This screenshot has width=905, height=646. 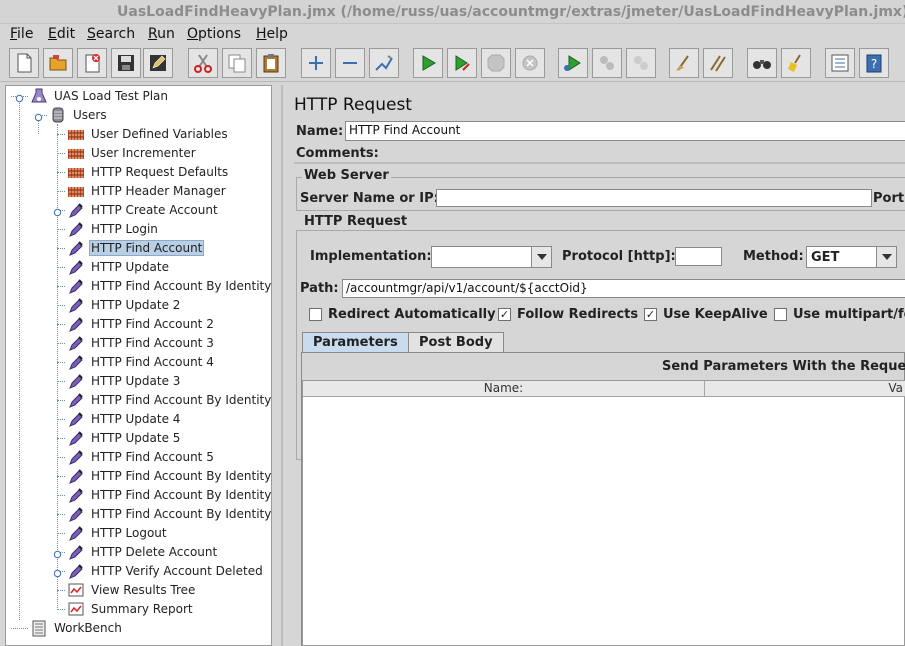 I want to click on clear-all-button, so click(x=718, y=63).